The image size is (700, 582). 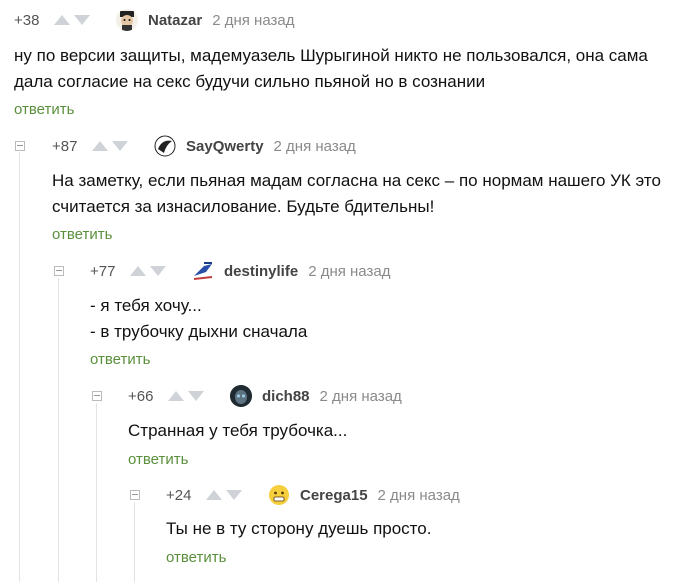 I want to click on comment-line: - в трубочку дыхни сначала, so click(x=199, y=331).